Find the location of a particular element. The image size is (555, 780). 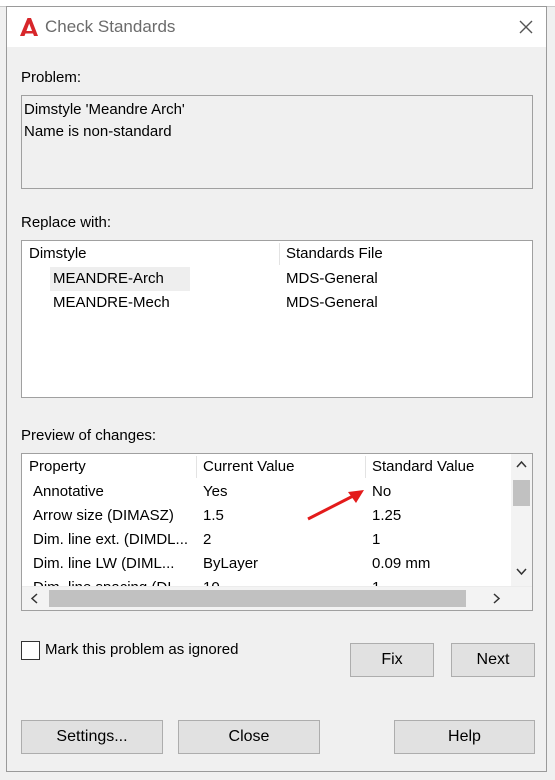

annotation-arrow-icon is located at coordinates (335, 505).